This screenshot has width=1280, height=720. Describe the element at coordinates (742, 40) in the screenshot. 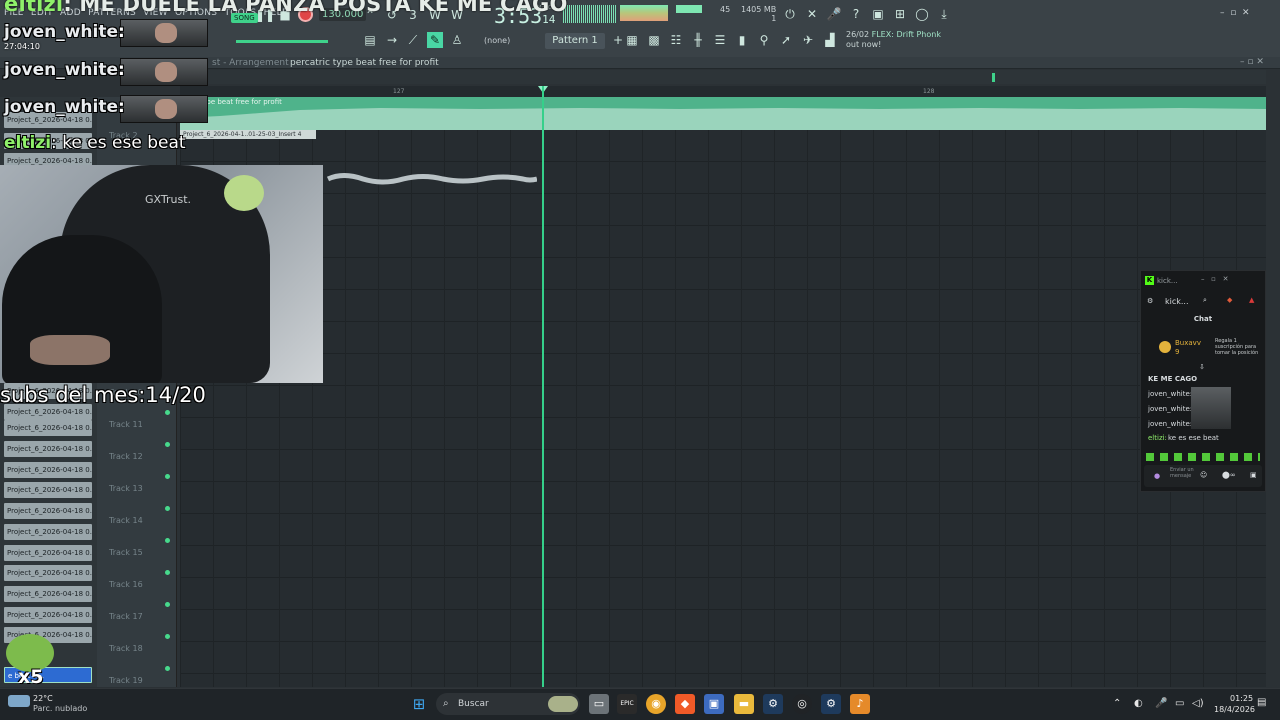

I see `folder-icon: ▮` at that location.